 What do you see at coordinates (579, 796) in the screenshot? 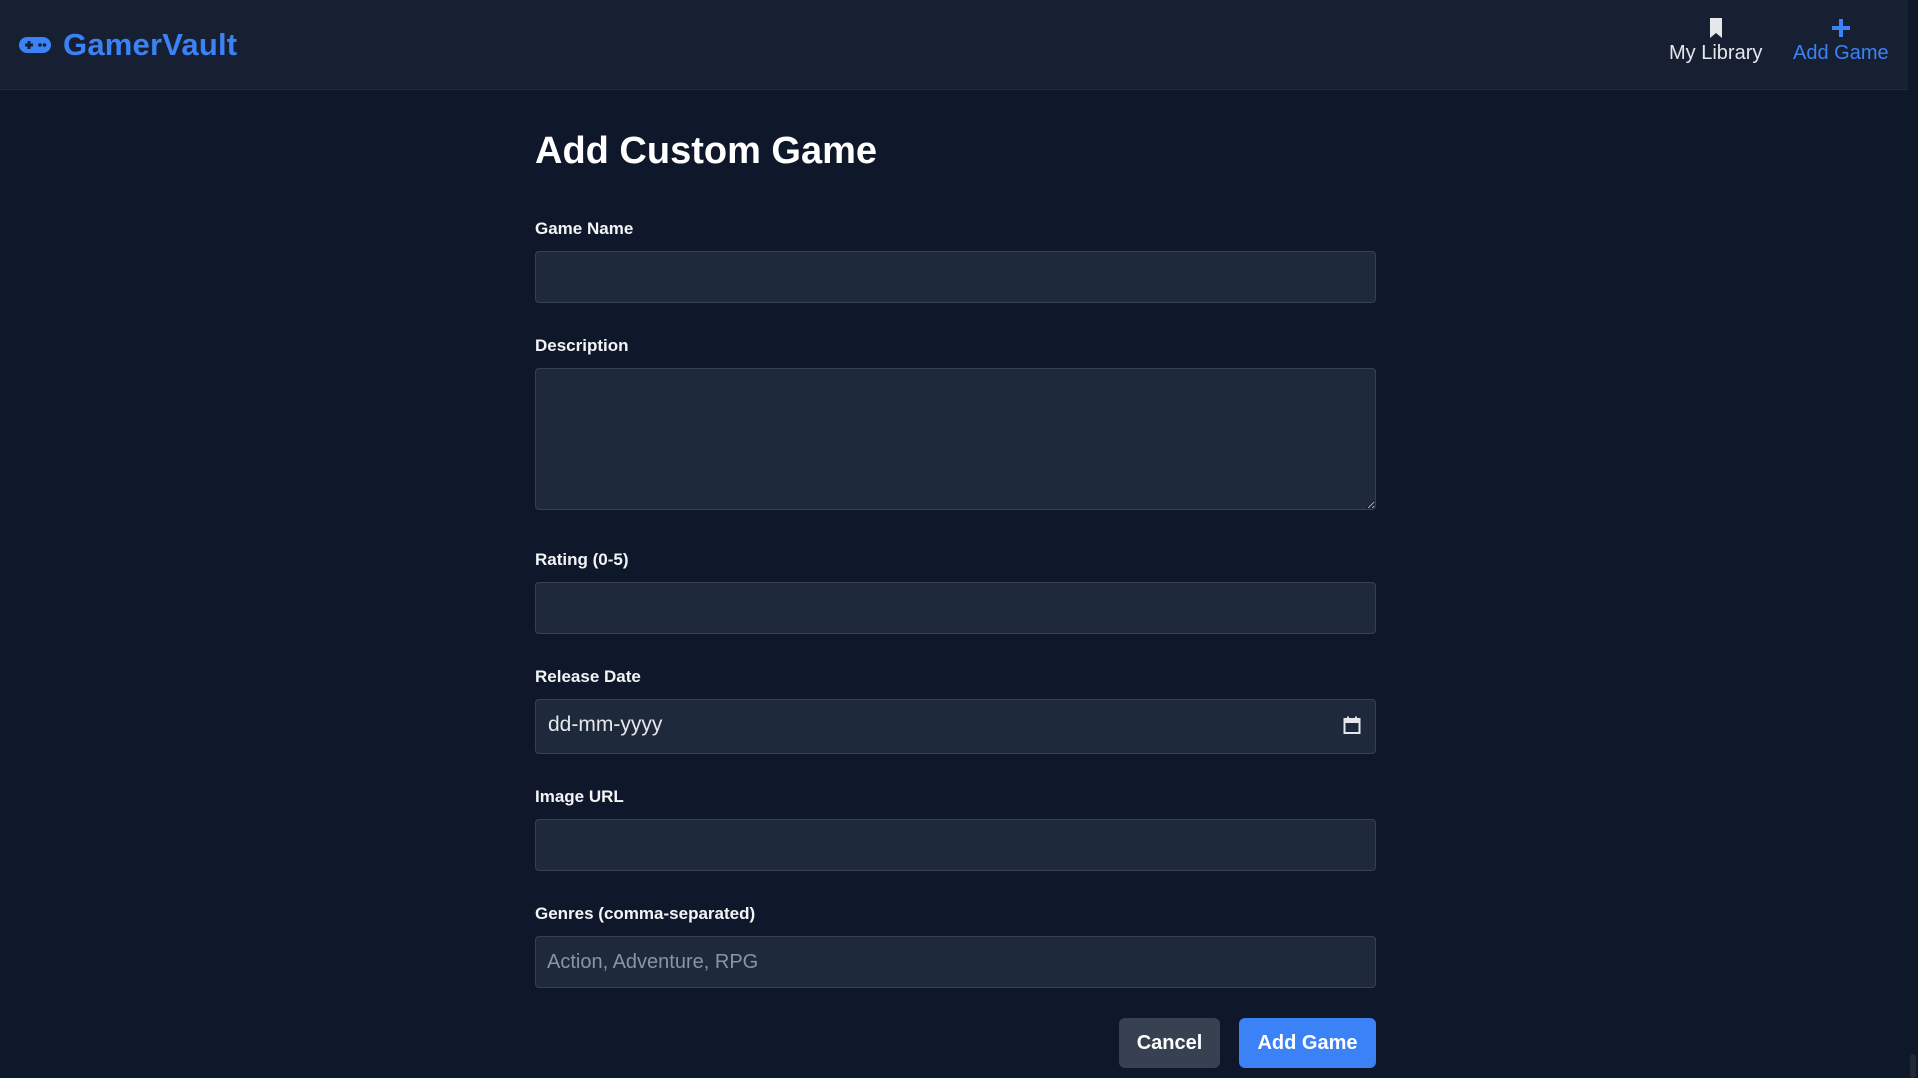
I see `image-url-label: Image URL` at bounding box center [579, 796].